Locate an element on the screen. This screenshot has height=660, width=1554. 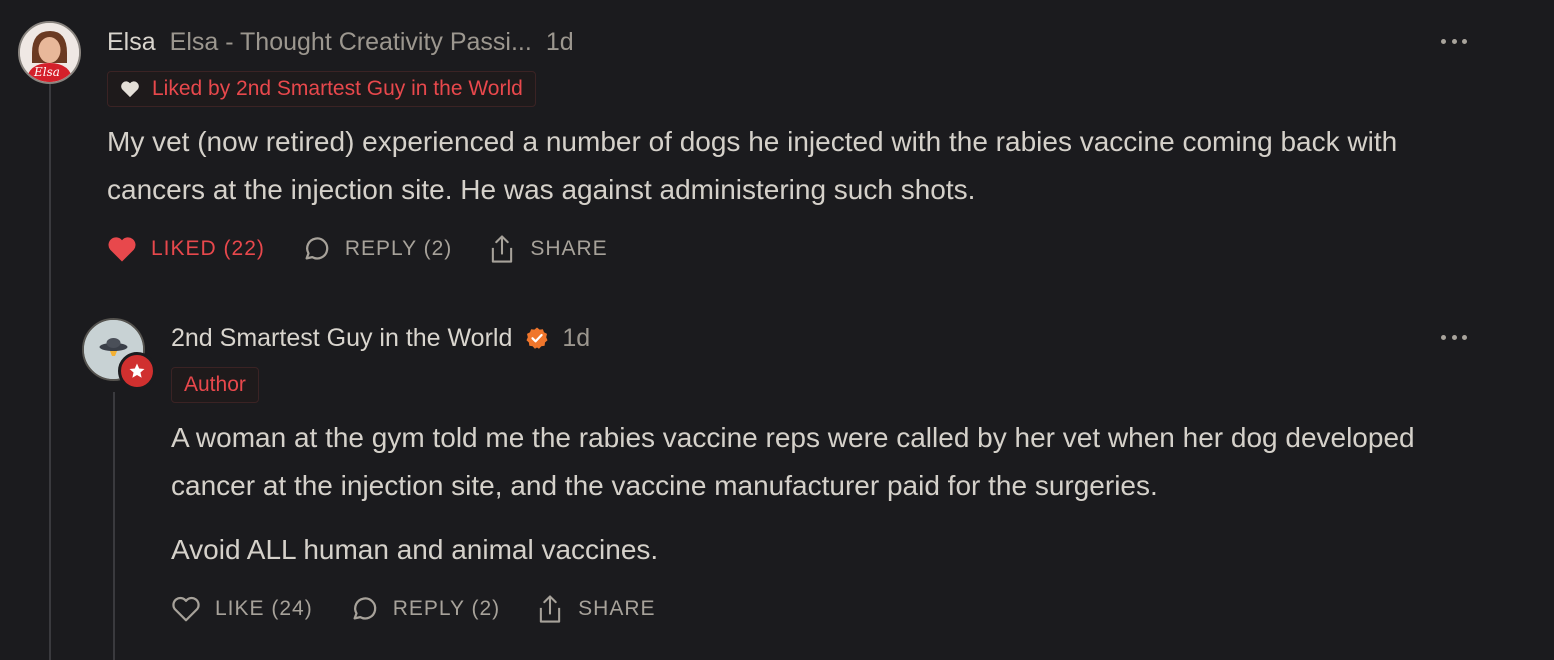
thread-line-parent is located at coordinates (50, 372).